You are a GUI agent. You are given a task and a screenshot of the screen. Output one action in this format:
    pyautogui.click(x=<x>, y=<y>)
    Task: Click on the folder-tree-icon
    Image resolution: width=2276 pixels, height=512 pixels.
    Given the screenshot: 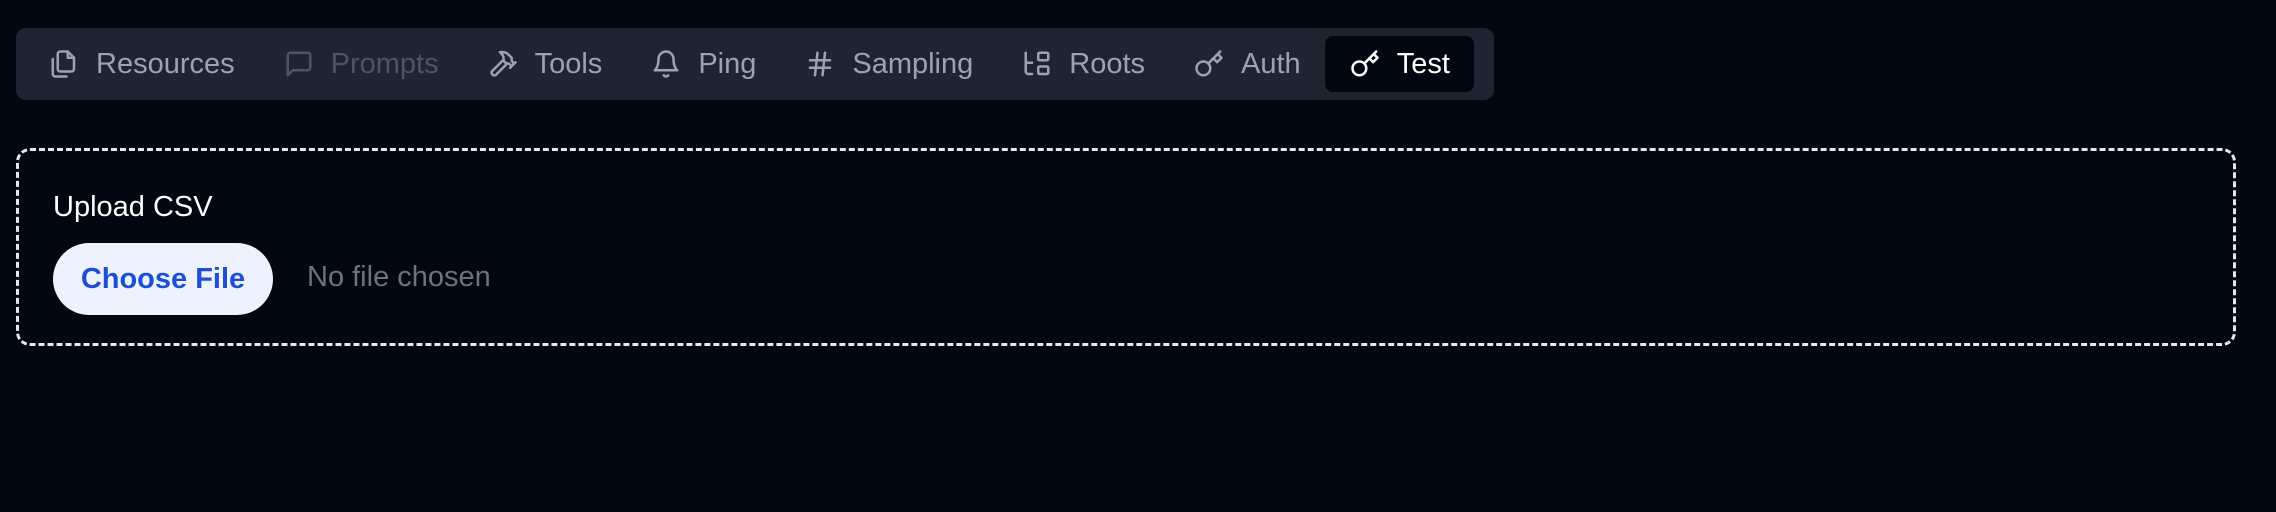 What is the action you would take?
    pyautogui.click(x=1037, y=64)
    